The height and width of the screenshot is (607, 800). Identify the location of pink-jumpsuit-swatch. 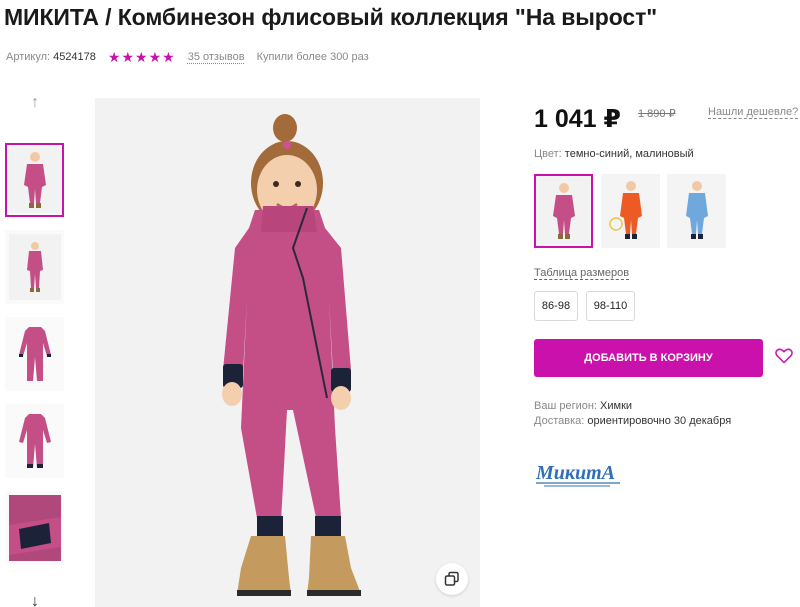
(563, 211).